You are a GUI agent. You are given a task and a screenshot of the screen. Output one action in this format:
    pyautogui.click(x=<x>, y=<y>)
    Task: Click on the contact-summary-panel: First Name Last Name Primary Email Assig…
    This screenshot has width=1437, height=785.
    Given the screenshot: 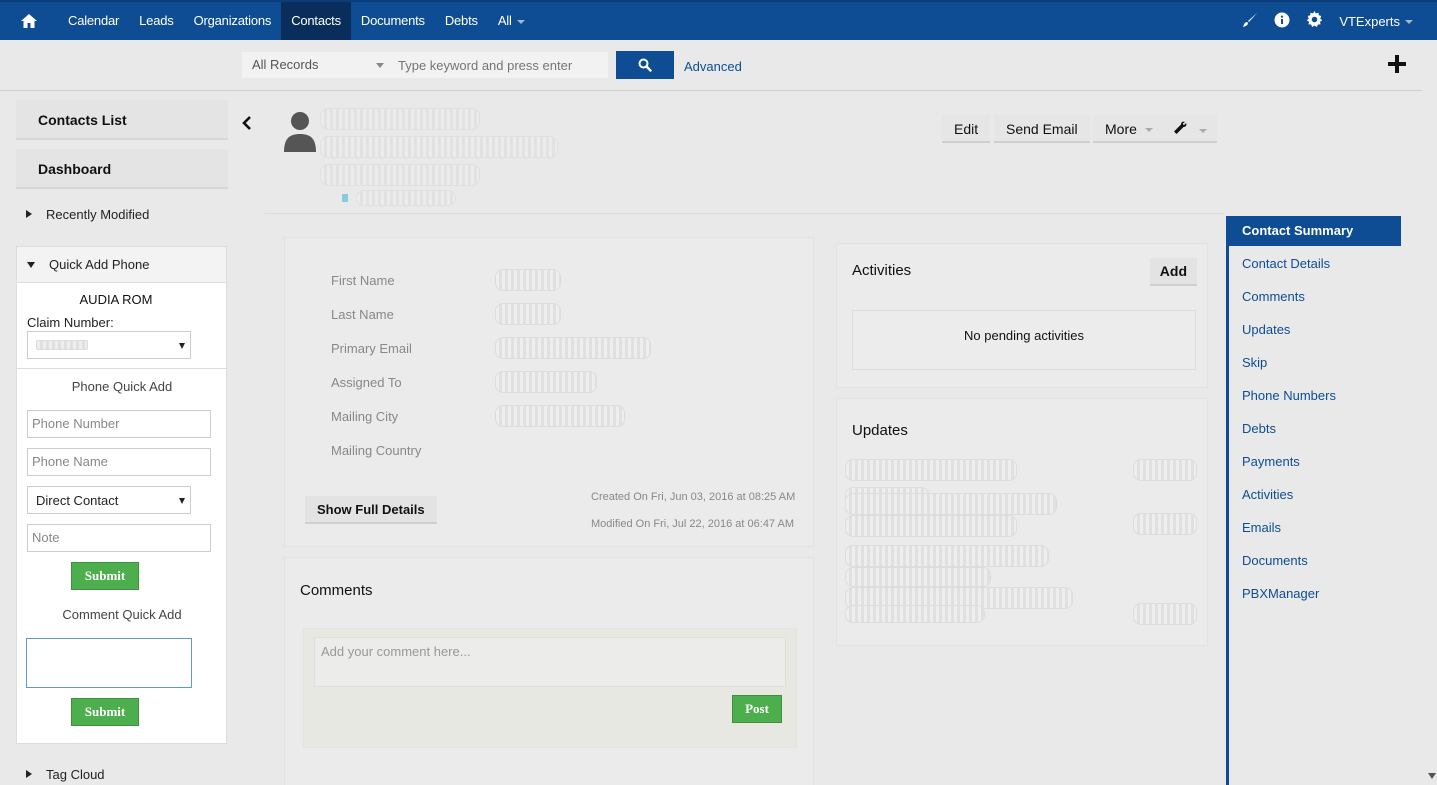 What is the action you would take?
    pyautogui.click(x=549, y=392)
    